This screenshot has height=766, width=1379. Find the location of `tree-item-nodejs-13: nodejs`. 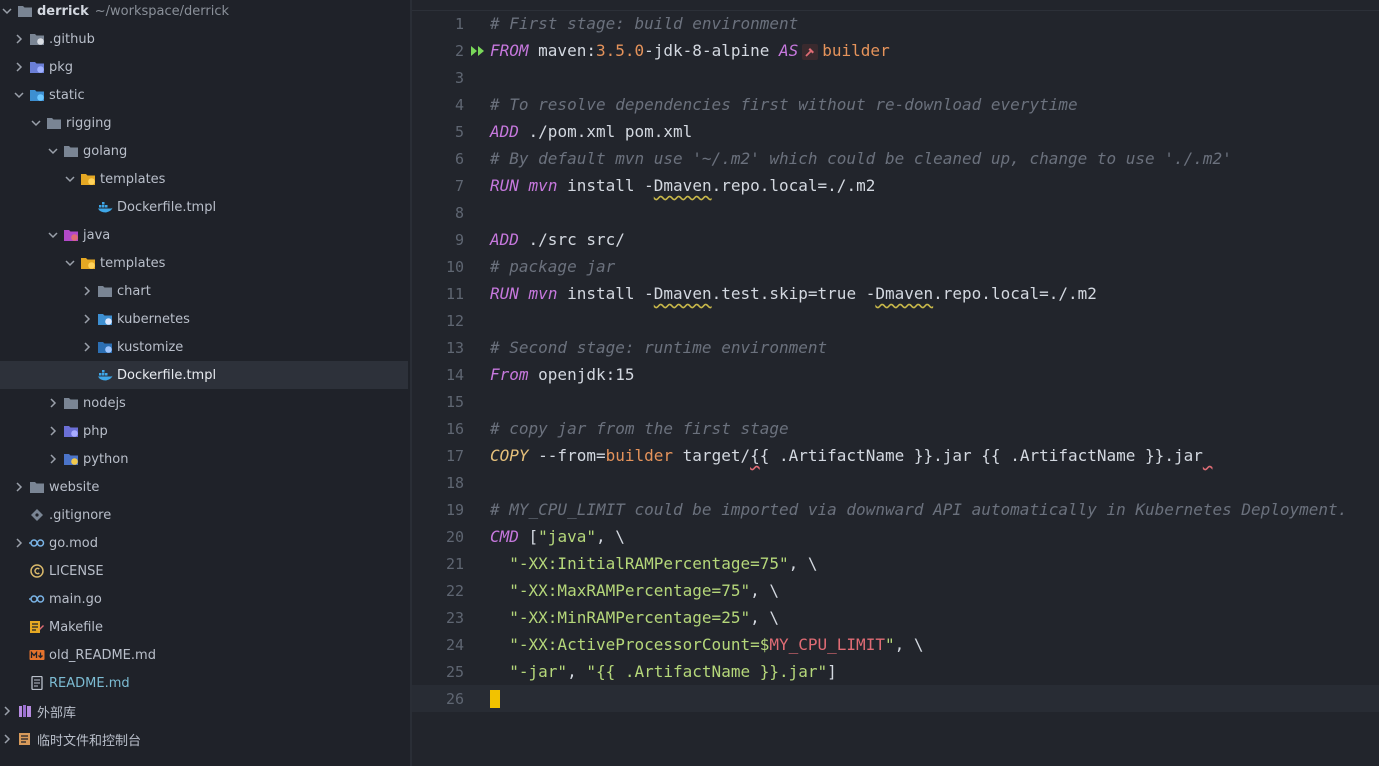

tree-item-nodejs-13: nodejs is located at coordinates (204, 403).